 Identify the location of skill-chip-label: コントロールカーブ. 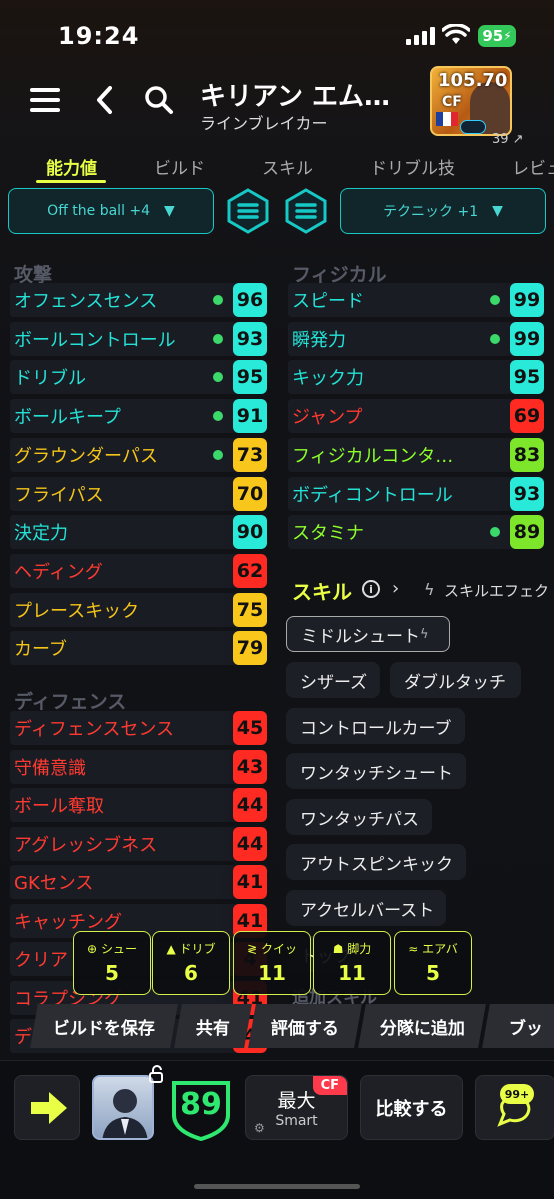
(376, 728).